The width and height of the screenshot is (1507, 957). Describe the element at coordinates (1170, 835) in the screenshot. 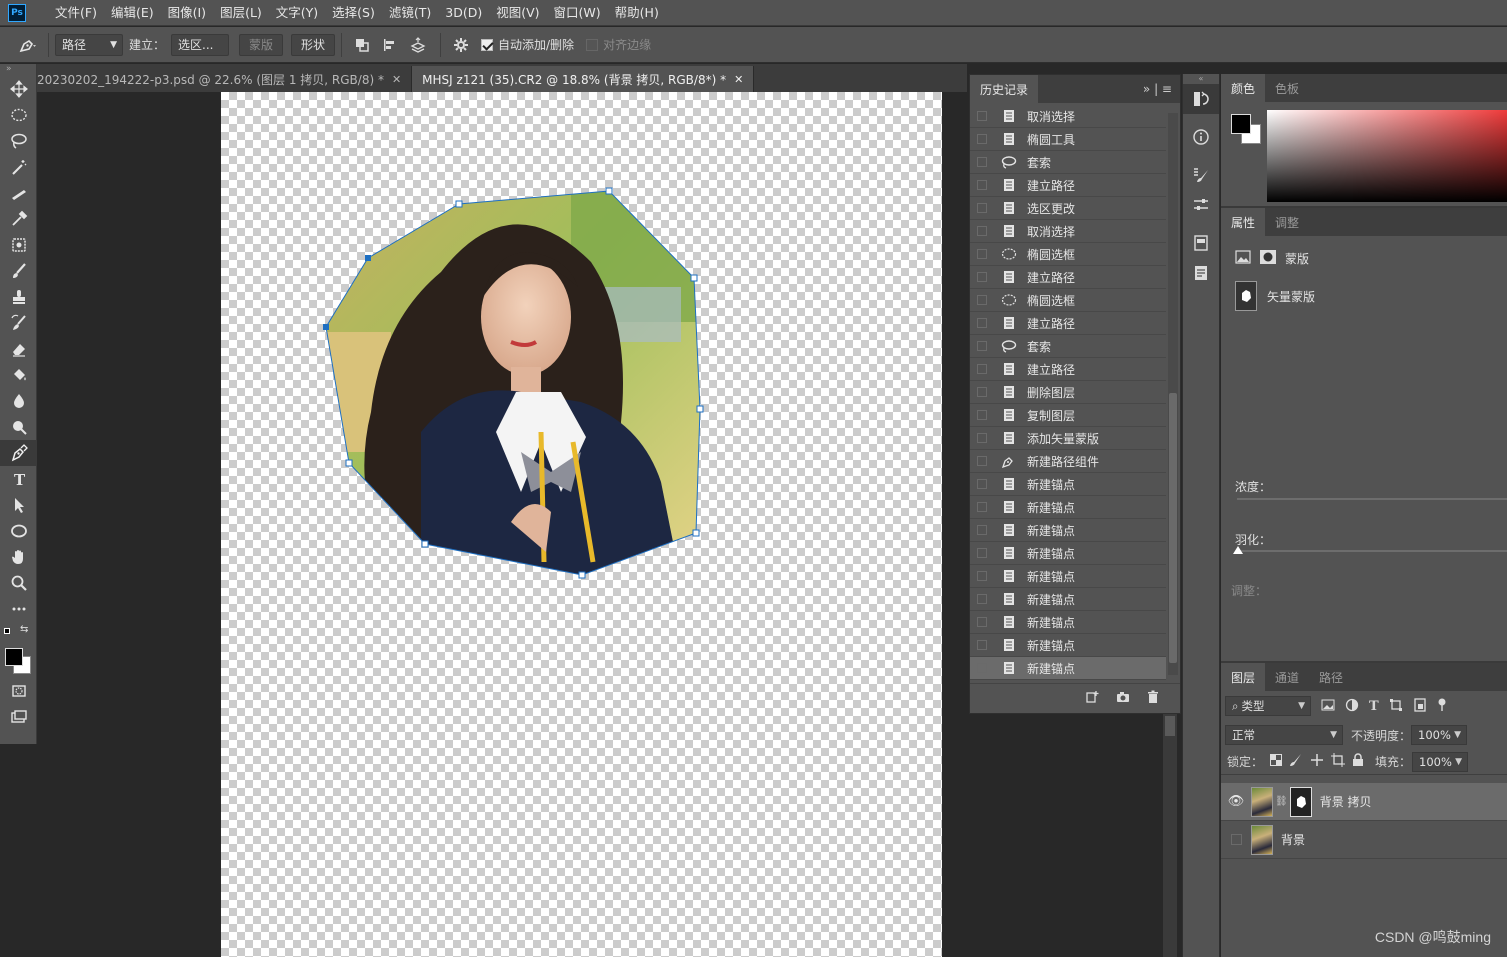

I see `canvas-scrollbar` at that location.